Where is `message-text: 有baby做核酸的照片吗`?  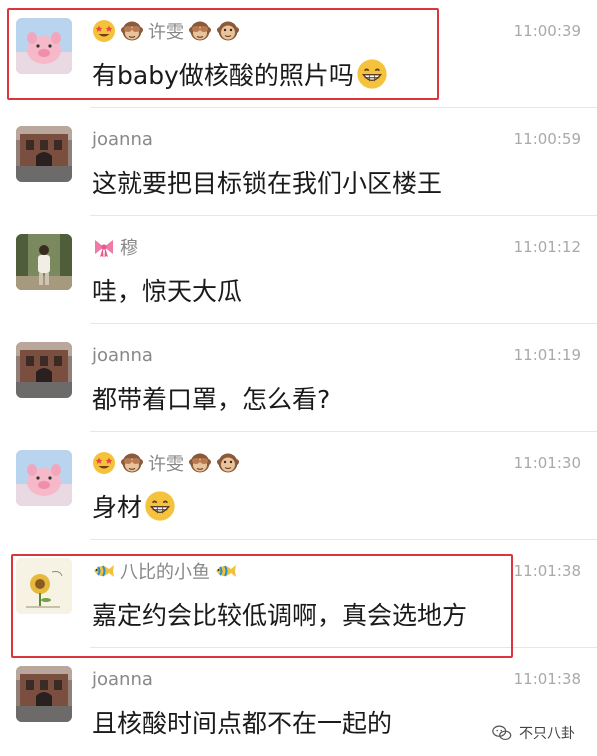
message-text: 有baby做核酸的照片吗 is located at coordinates (240, 74).